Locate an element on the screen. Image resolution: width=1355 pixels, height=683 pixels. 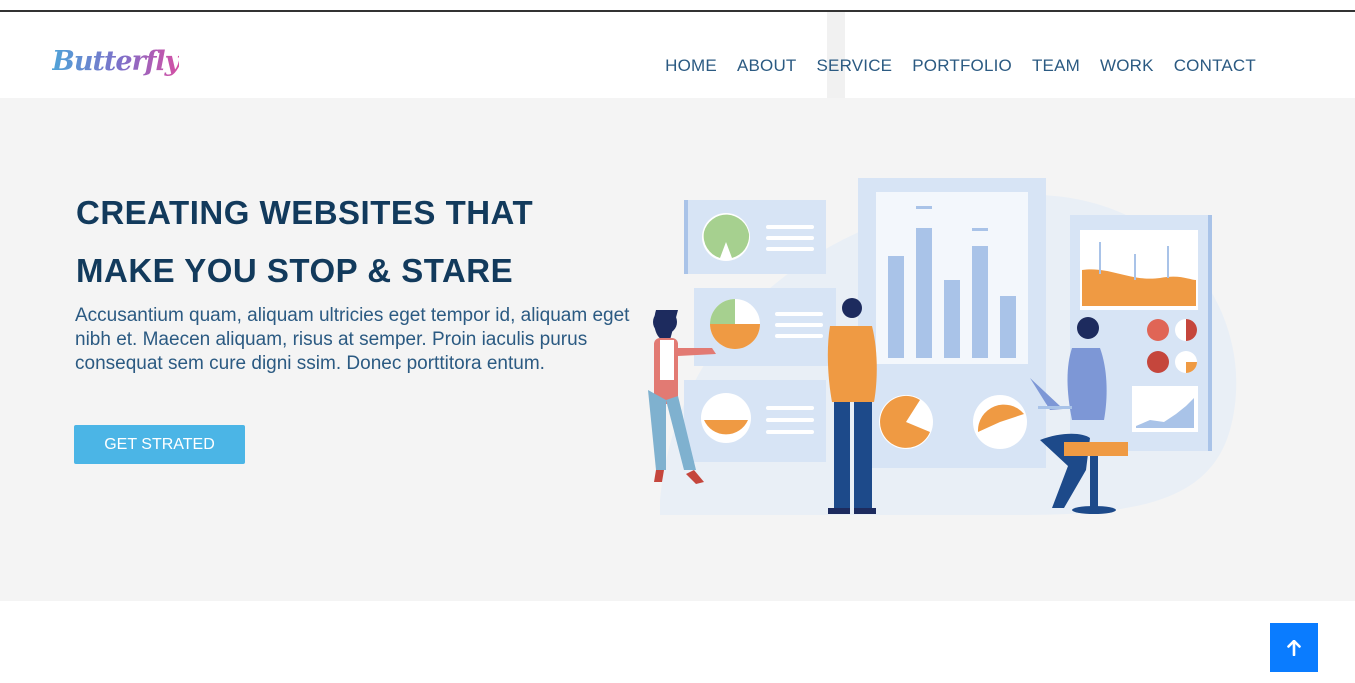
nav-item-contact: CONTACT is located at coordinates (1215, 66).